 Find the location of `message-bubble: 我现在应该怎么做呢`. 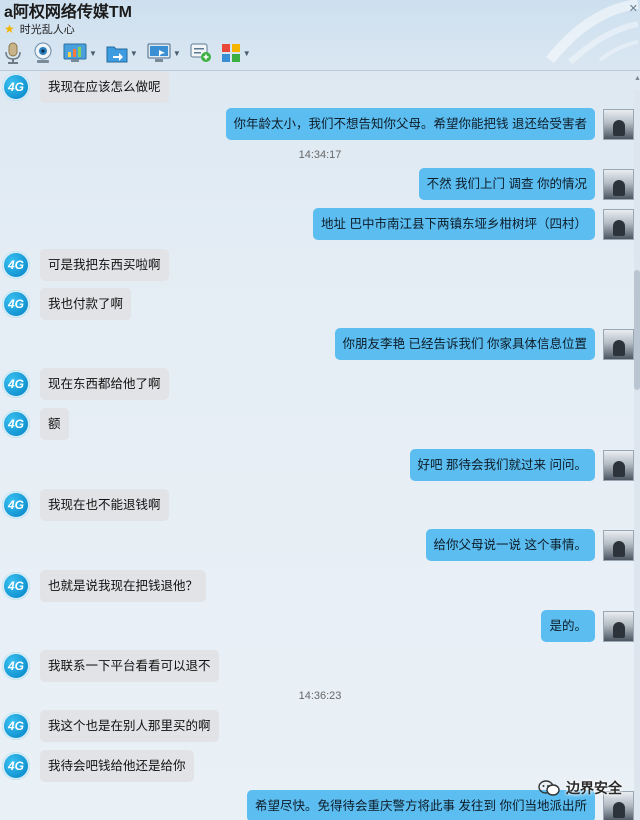

message-bubble: 我现在应该怎么做呢 is located at coordinates (104, 87).